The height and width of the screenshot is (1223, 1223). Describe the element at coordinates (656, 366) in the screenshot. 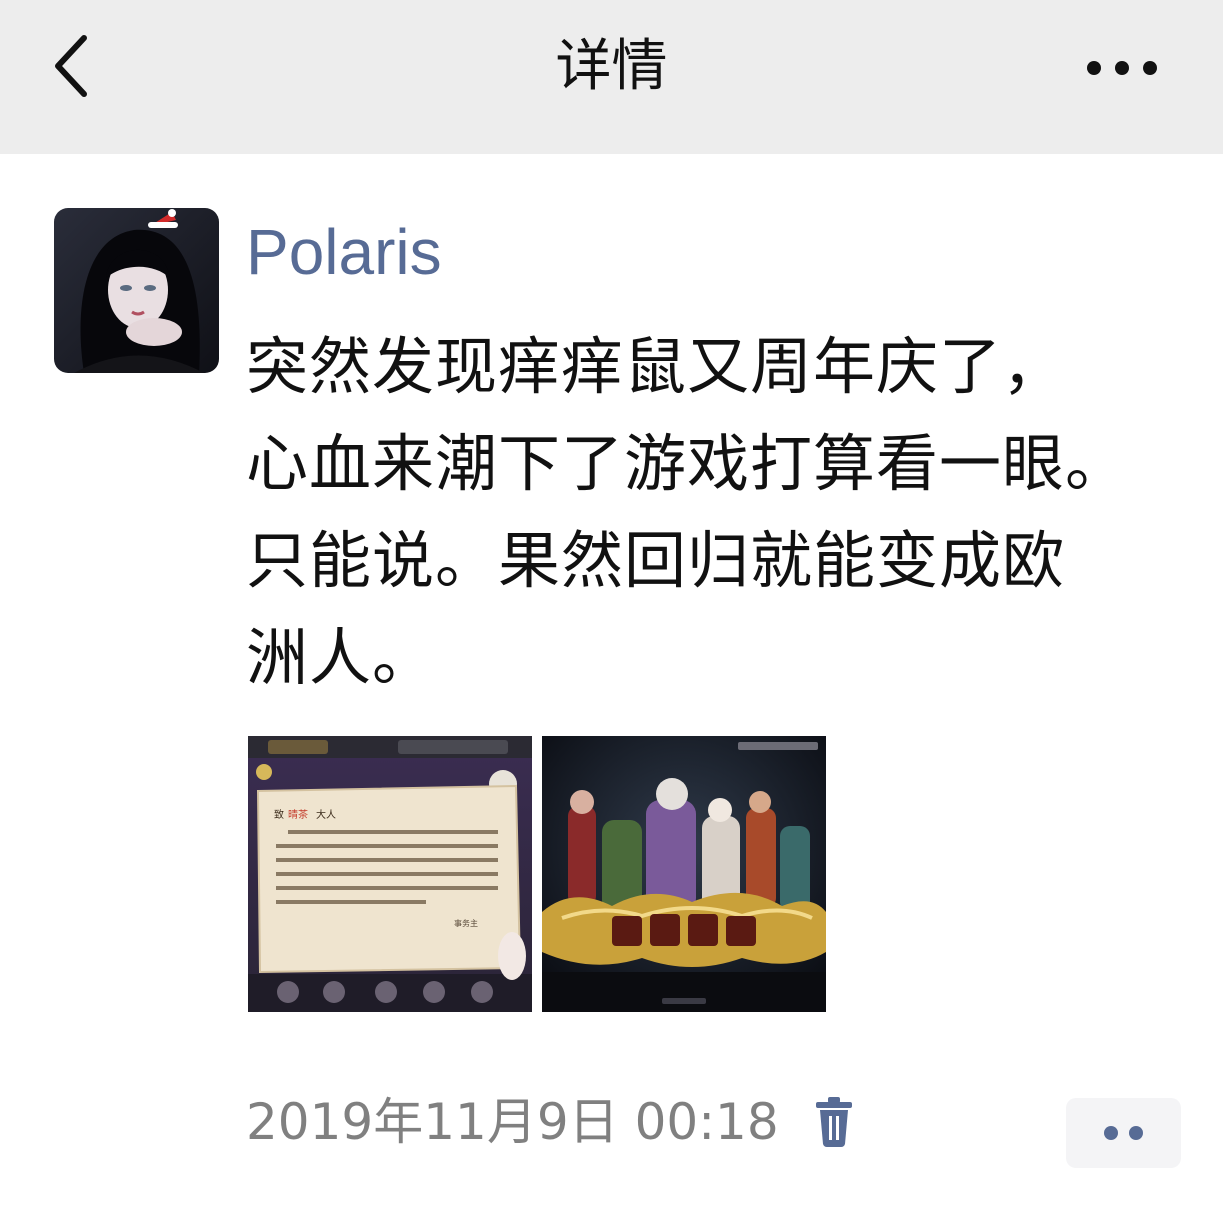

I see `post-text-line: 突然发现痒痒鼠又周年庆了，` at that location.